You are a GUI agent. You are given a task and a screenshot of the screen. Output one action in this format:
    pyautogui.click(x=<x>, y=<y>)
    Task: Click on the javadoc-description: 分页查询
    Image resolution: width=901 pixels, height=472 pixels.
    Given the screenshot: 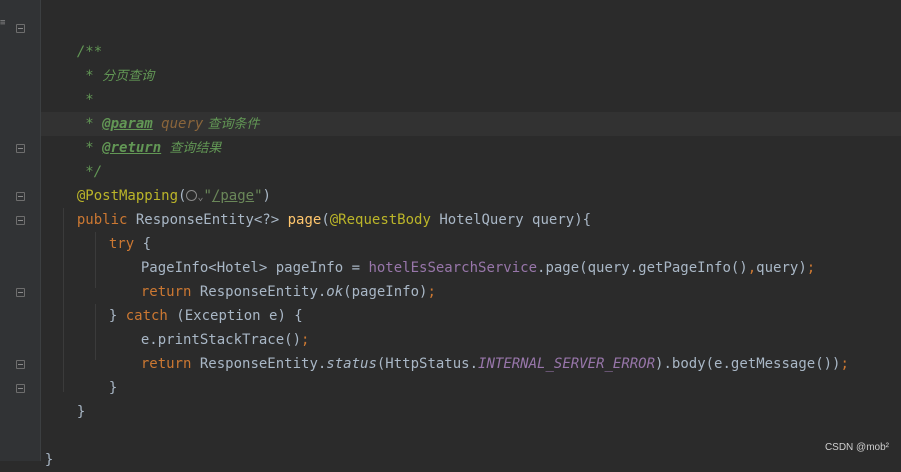 What is the action you would take?
    pyautogui.click(x=128, y=76)
    